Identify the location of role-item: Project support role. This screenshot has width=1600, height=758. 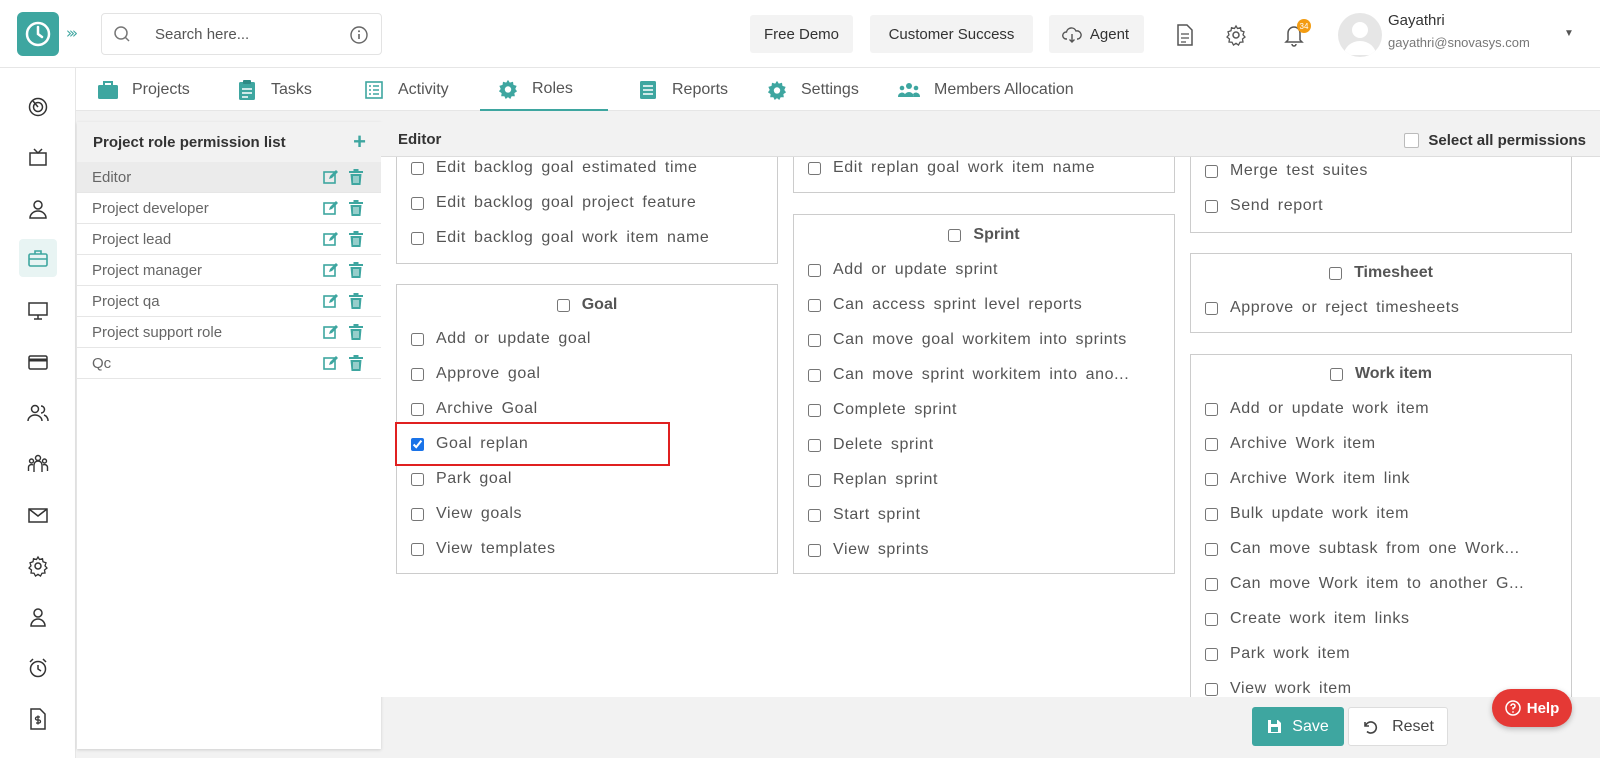
(229, 332).